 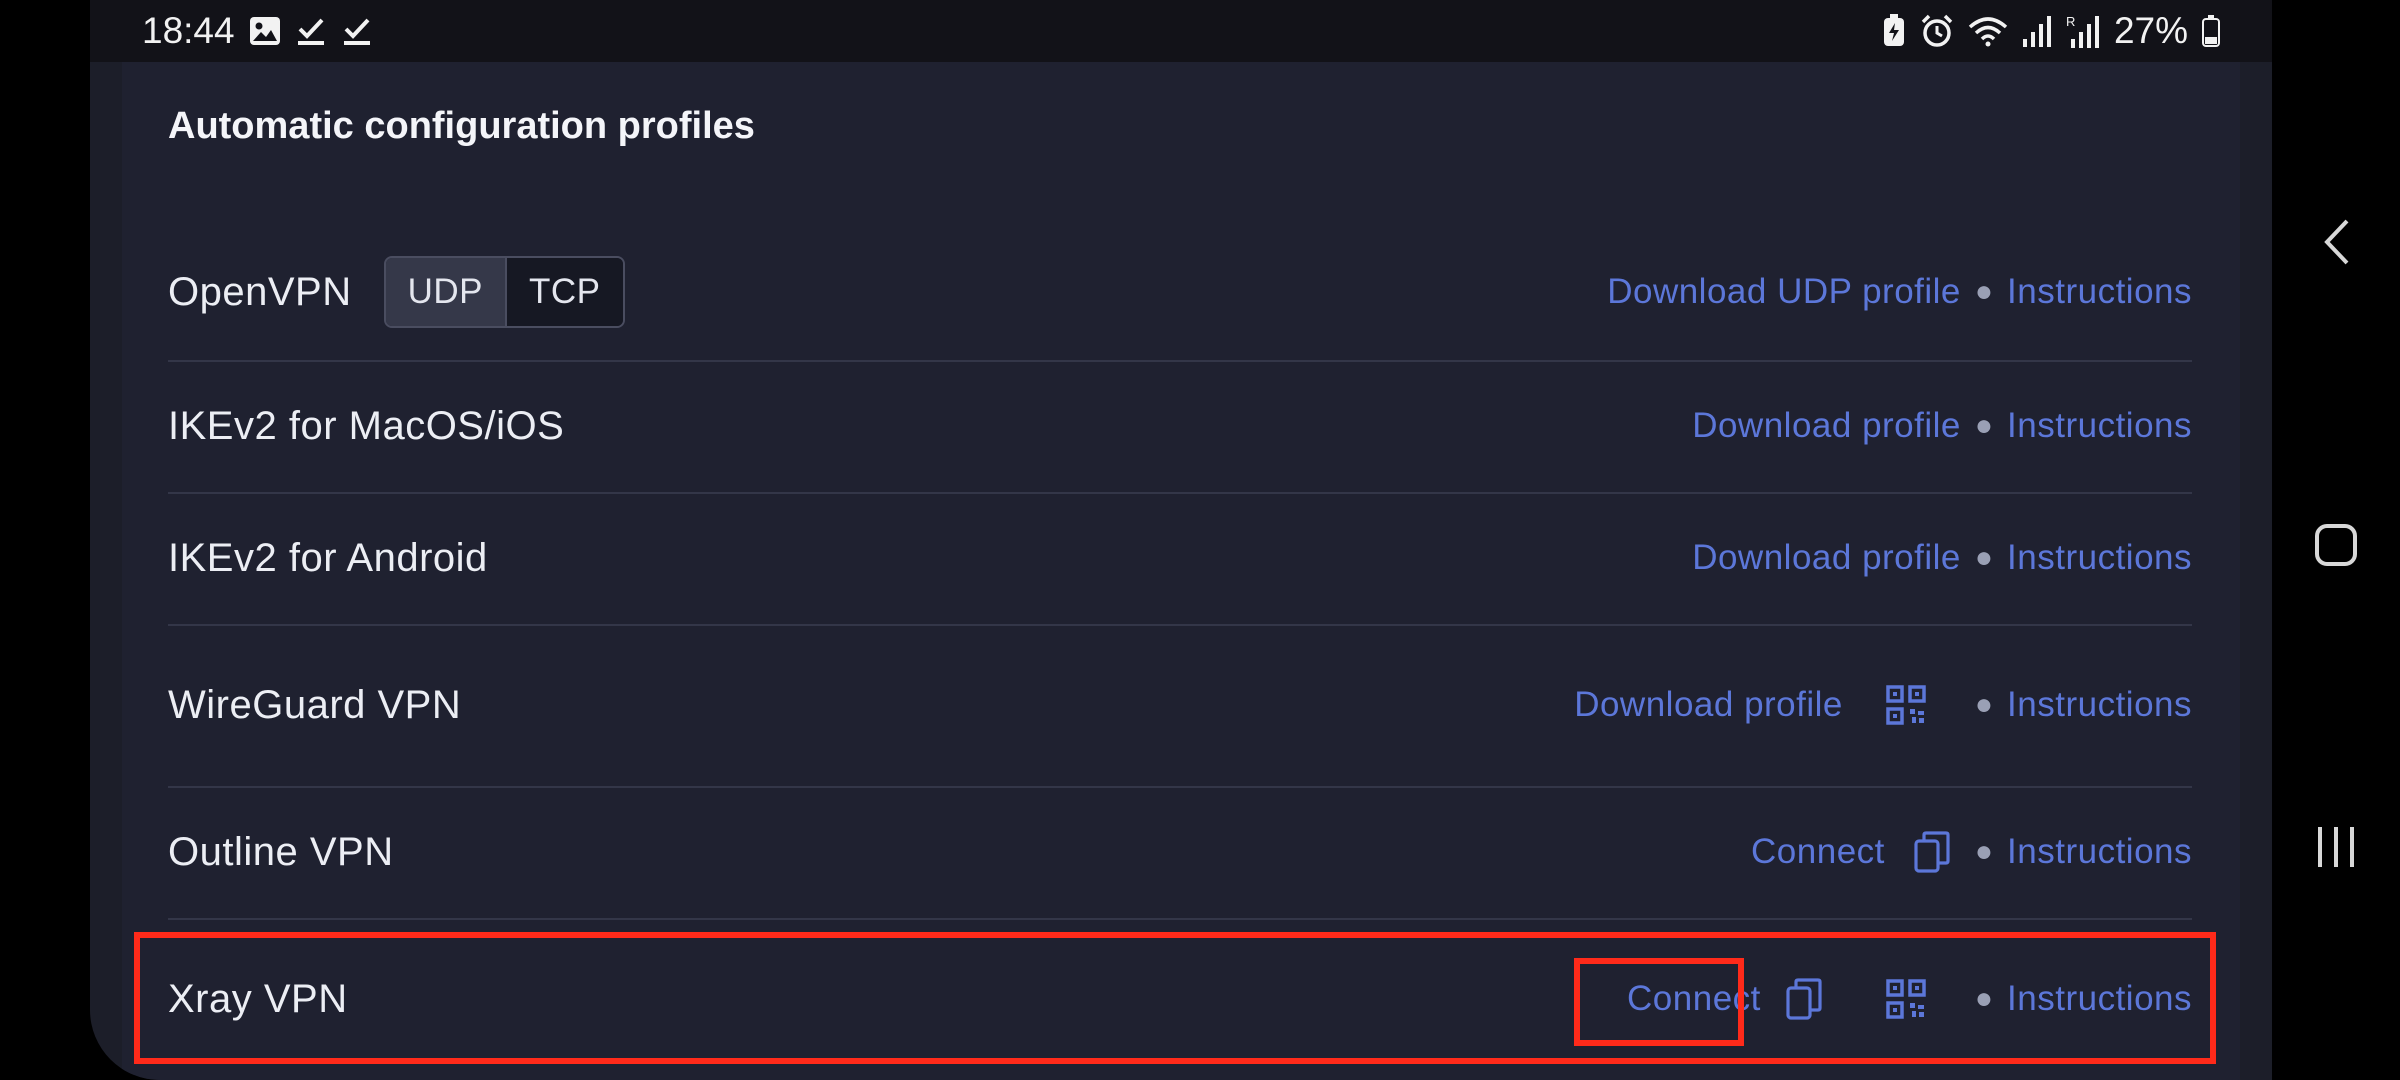 I want to click on navigation-bar, so click(x=2336, y=540).